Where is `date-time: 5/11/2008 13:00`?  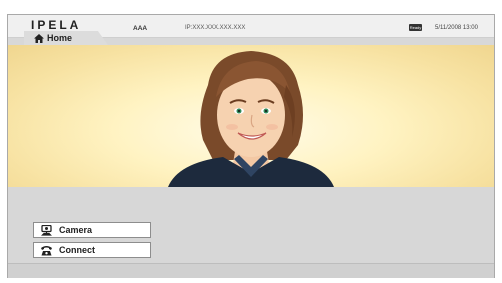 date-time: 5/11/2008 13:00 is located at coordinates (456, 28).